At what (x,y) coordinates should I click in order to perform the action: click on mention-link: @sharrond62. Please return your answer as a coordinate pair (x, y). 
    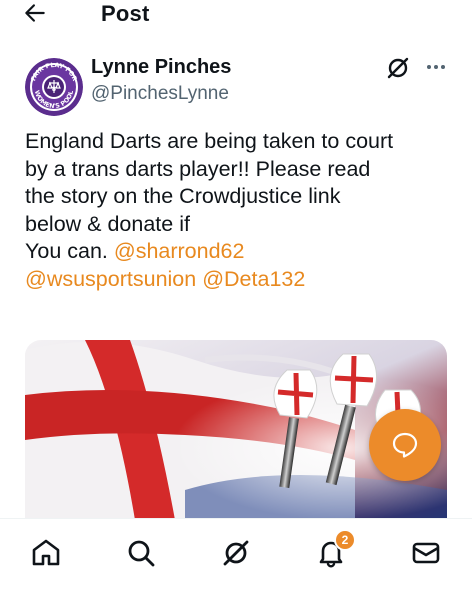
    Looking at the image, I should click on (179, 251).